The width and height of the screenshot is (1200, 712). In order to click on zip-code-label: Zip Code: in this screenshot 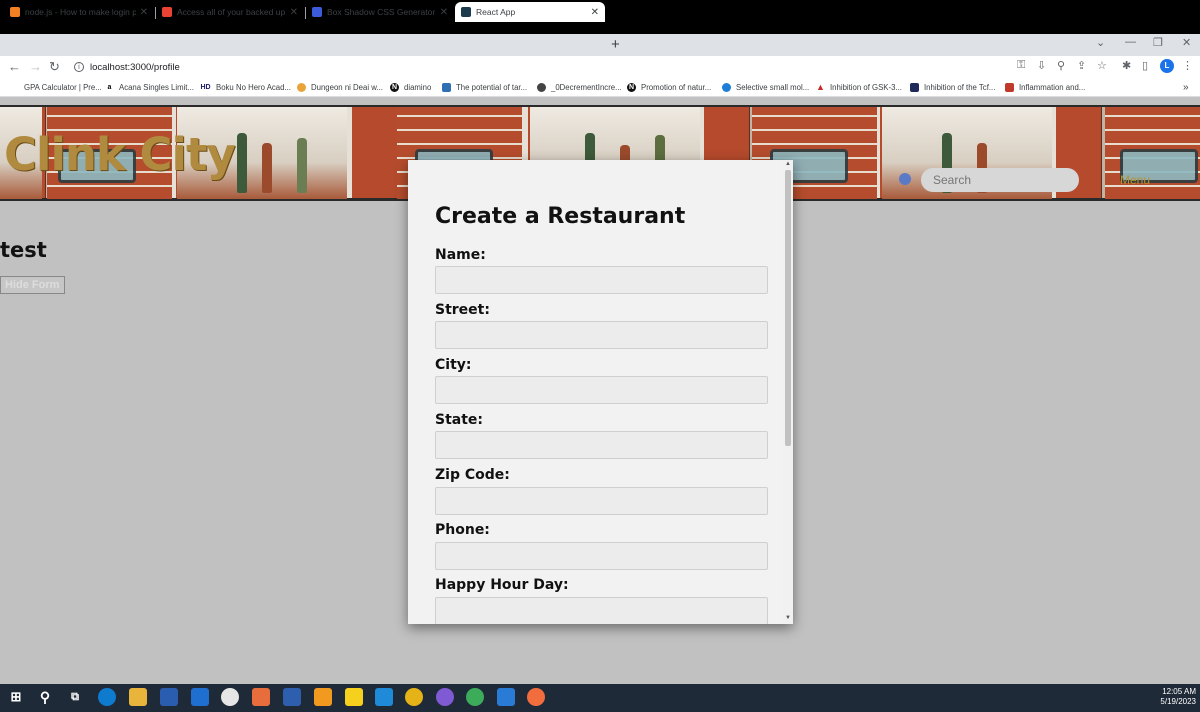, I will do `click(472, 475)`.